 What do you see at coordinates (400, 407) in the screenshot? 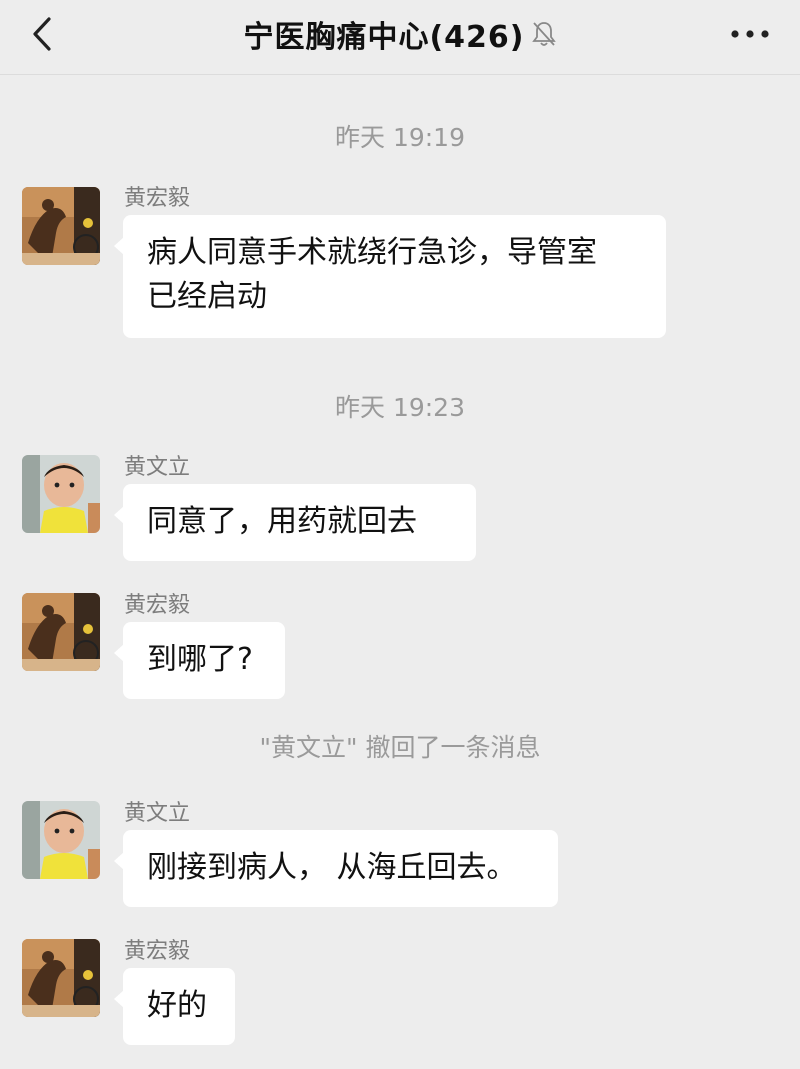
I see `timestamp: 昨天 19:23` at bounding box center [400, 407].